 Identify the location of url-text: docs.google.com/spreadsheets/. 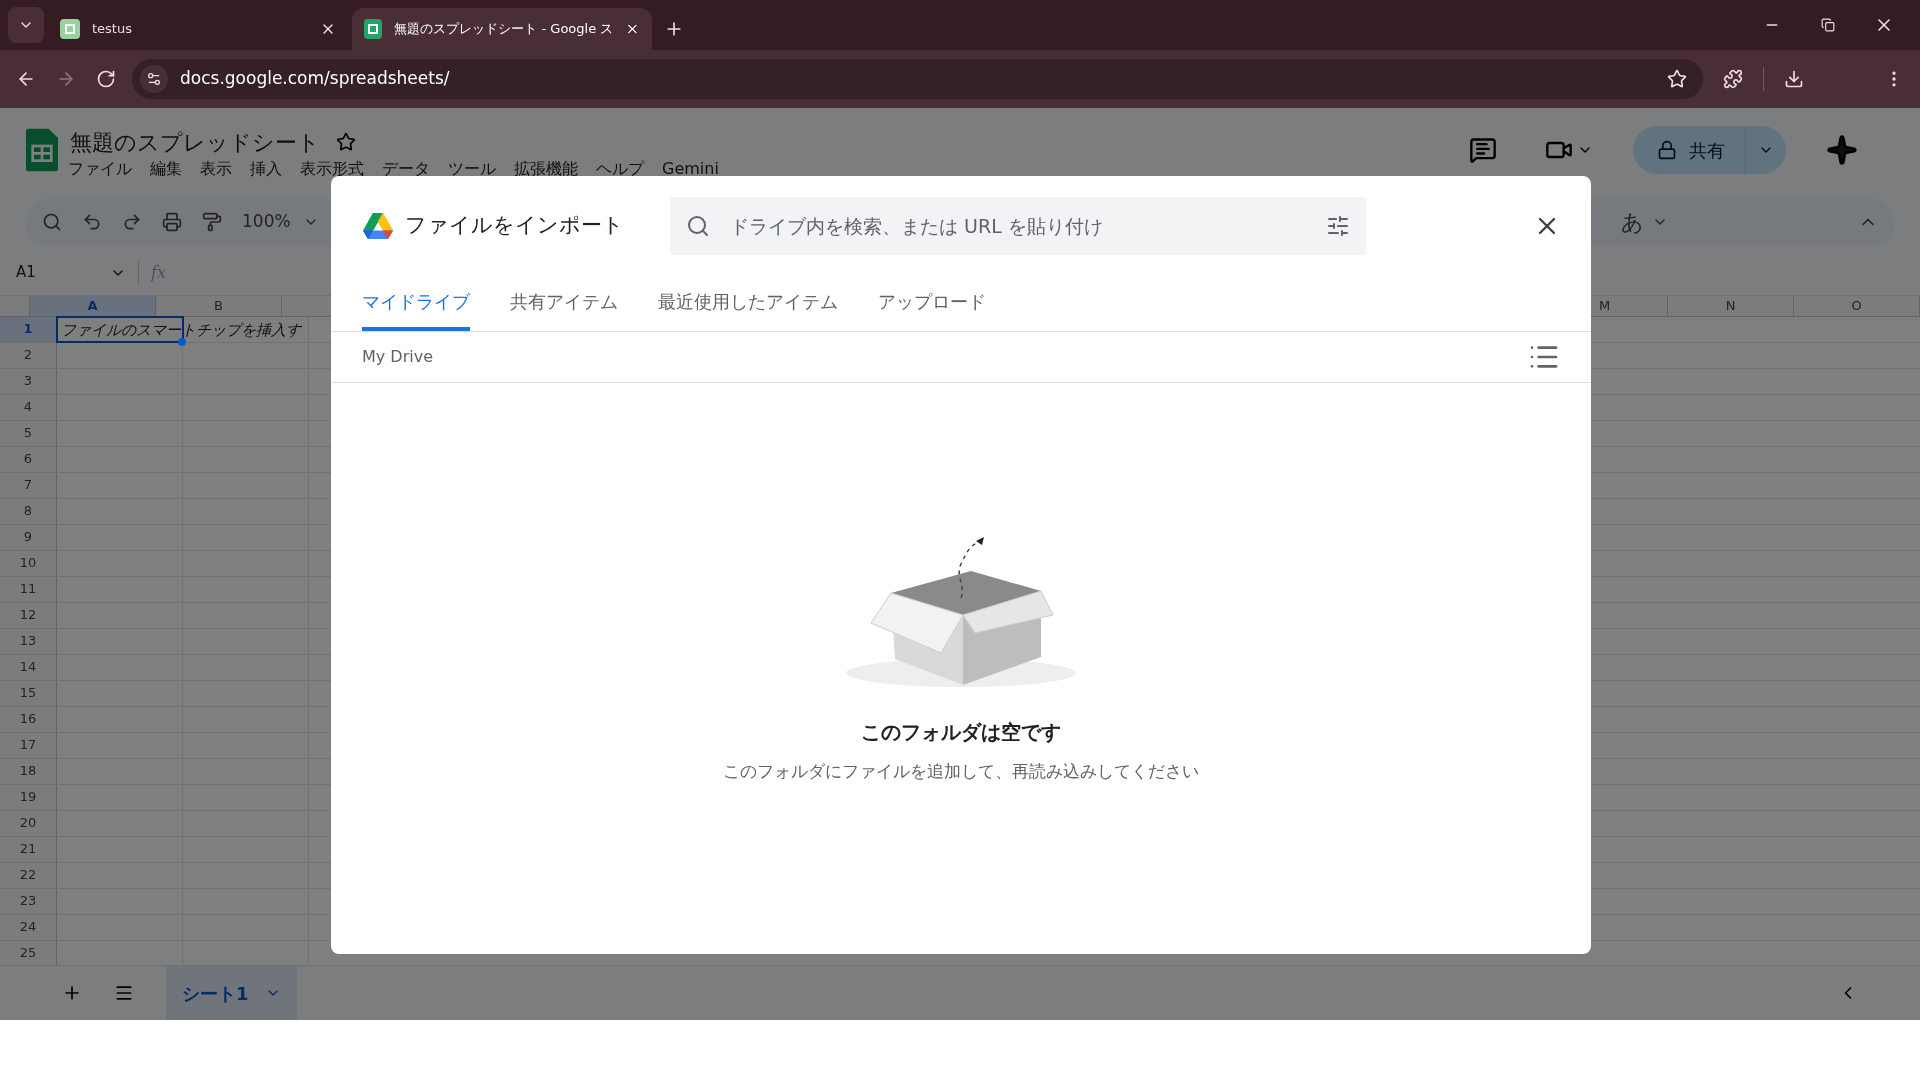
(315, 79).